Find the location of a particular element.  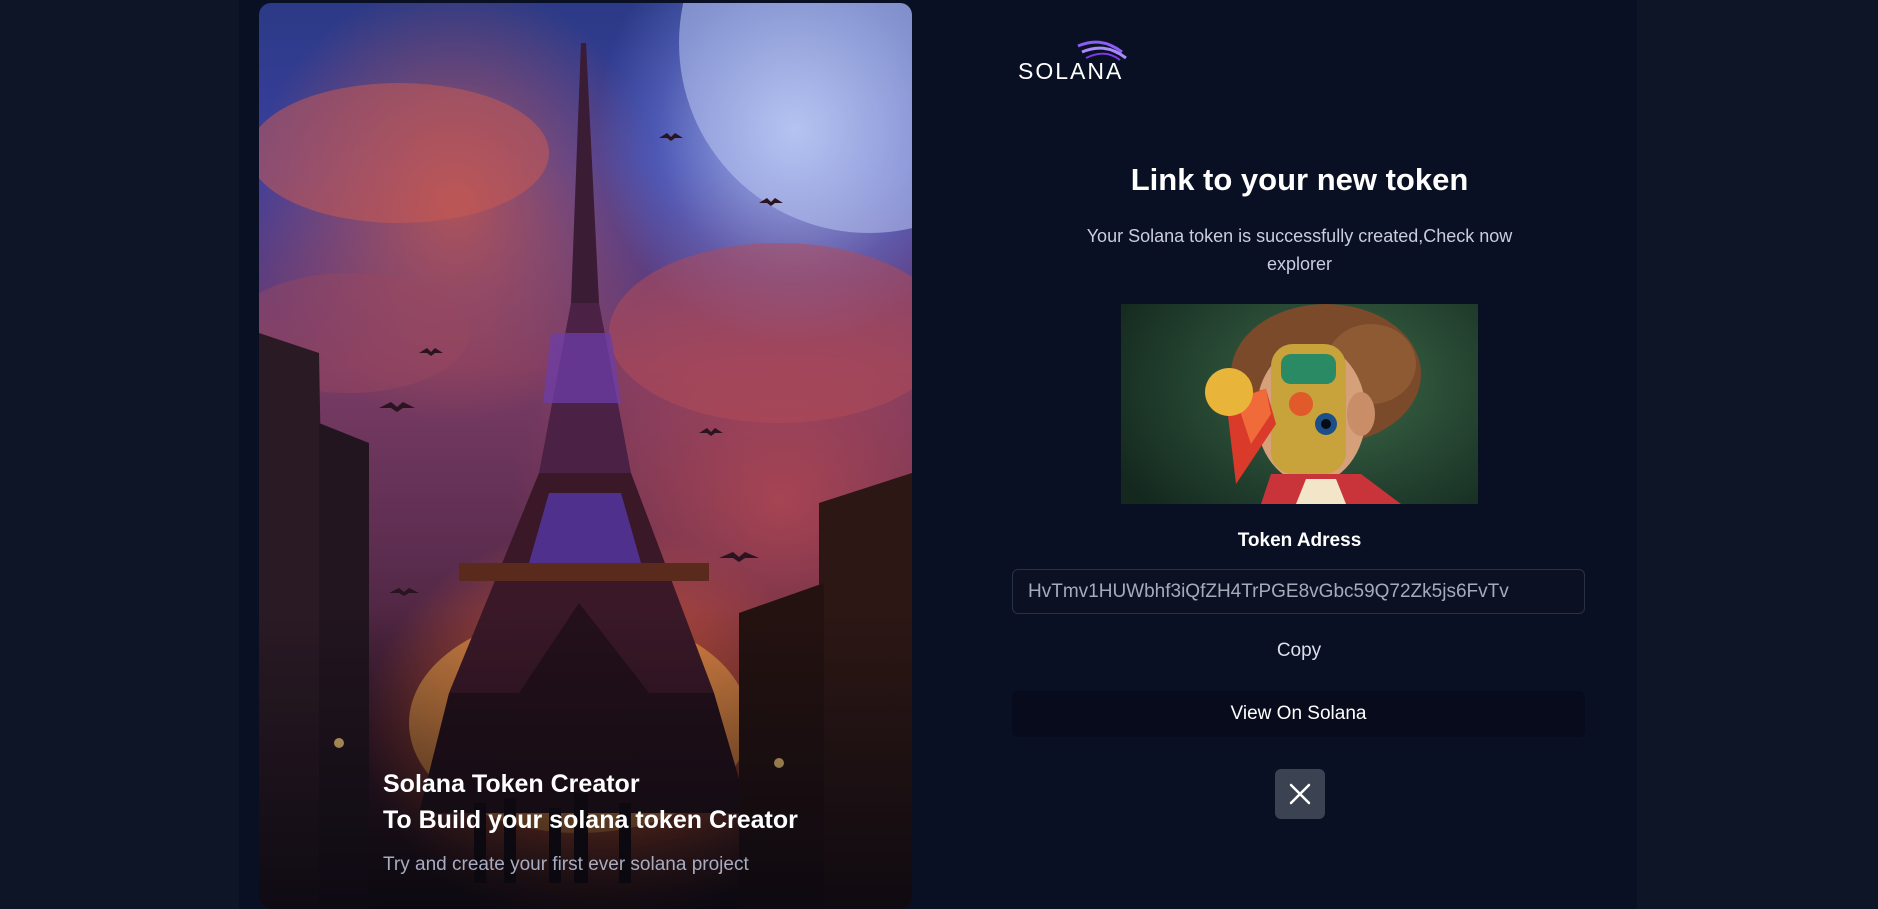

view-on-solana-button: View On Solana is located at coordinates (1298, 714).